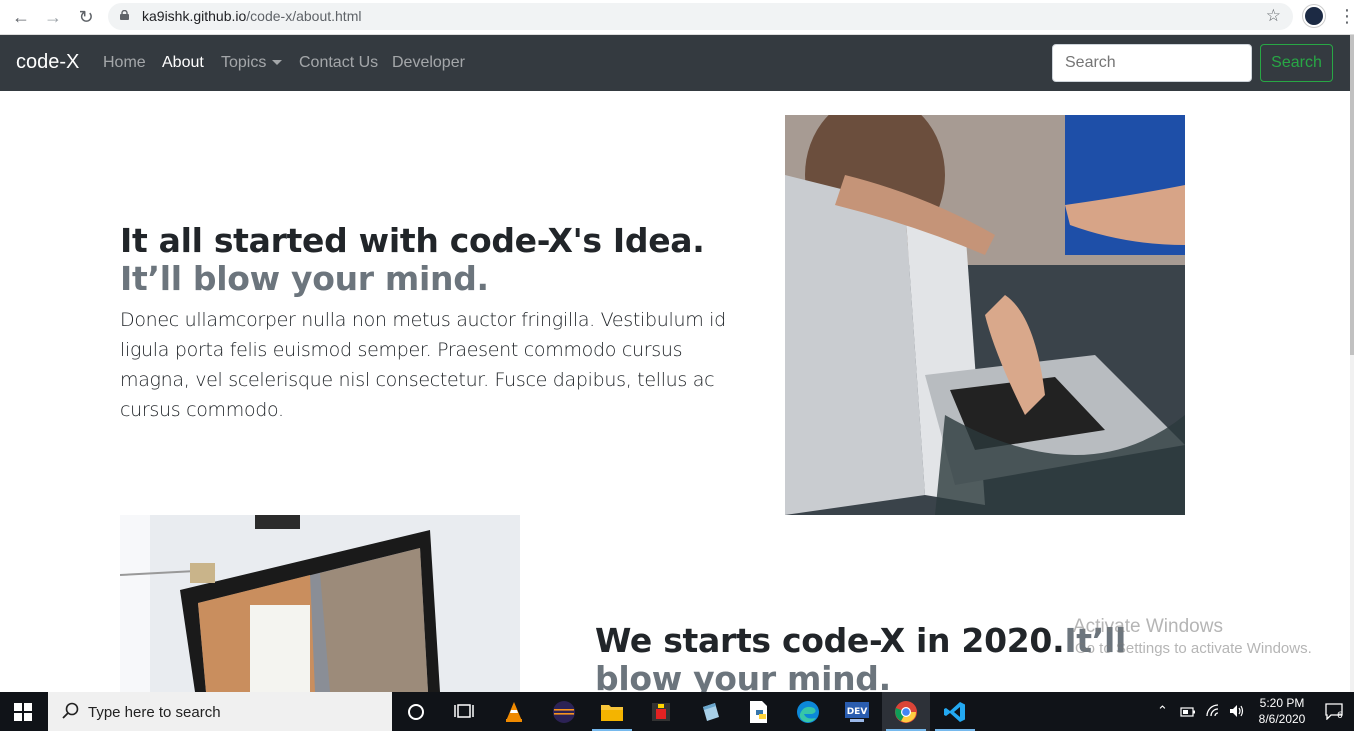 The width and height of the screenshot is (1354, 731). I want to click on vscode-icon, so click(955, 711).